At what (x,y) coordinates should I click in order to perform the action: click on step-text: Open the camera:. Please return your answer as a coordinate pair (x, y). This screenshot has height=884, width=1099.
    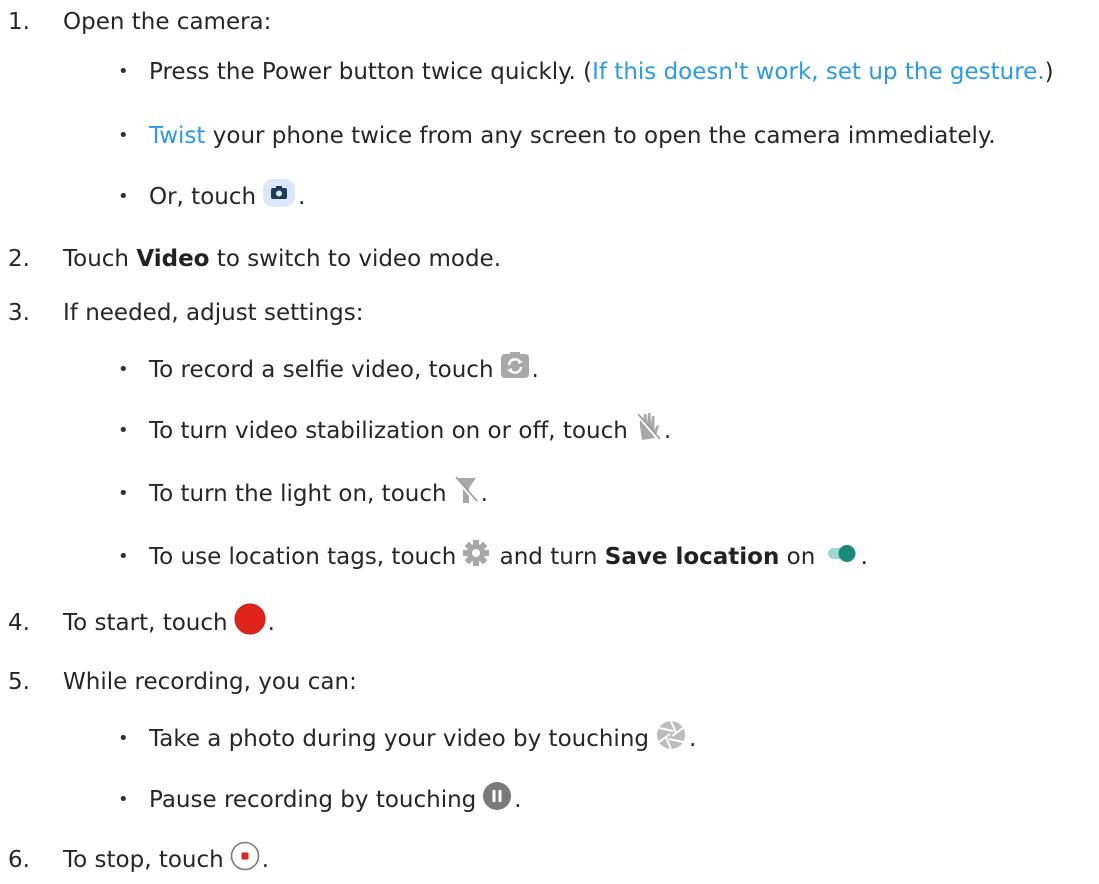
    Looking at the image, I should click on (167, 22).